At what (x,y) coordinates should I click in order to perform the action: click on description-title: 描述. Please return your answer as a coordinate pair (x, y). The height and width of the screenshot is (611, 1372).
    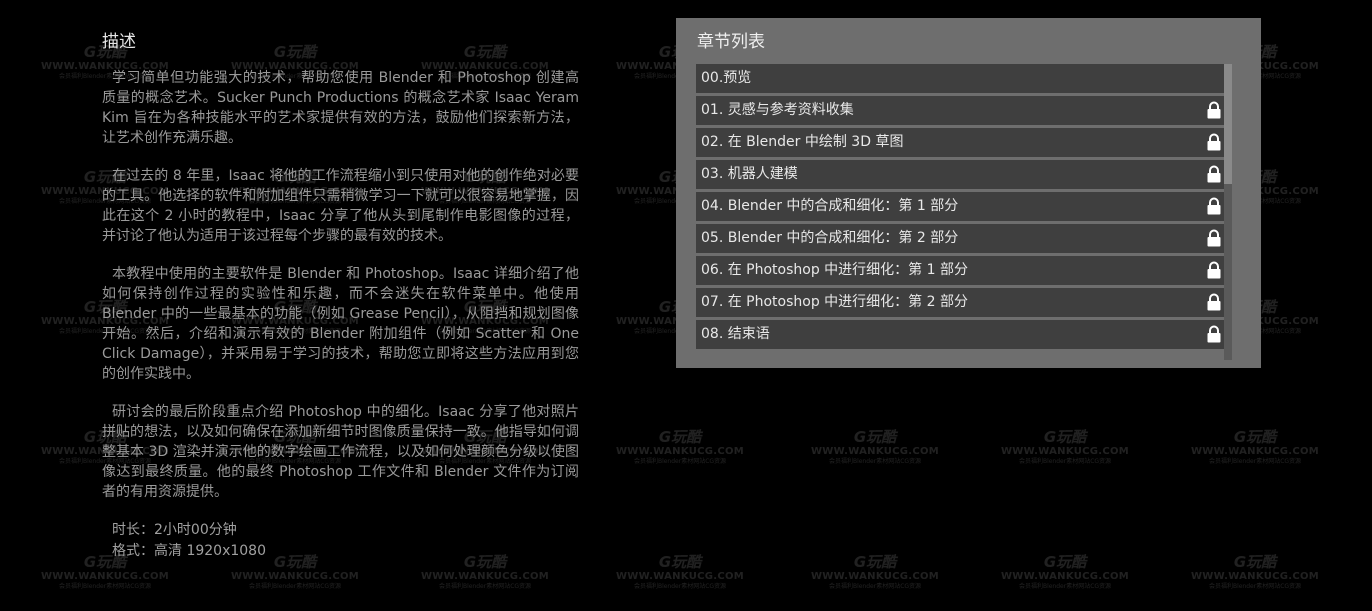
    Looking at the image, I should click on (119, 42).